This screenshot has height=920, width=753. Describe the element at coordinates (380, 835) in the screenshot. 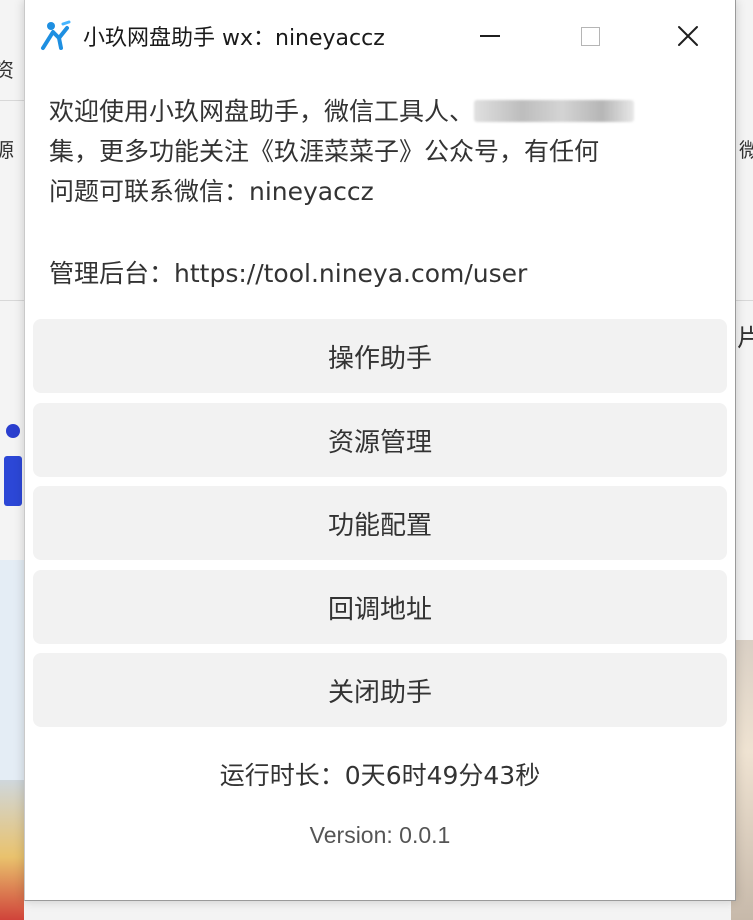

I see `version-label: Version: 0.0.1` at that location.